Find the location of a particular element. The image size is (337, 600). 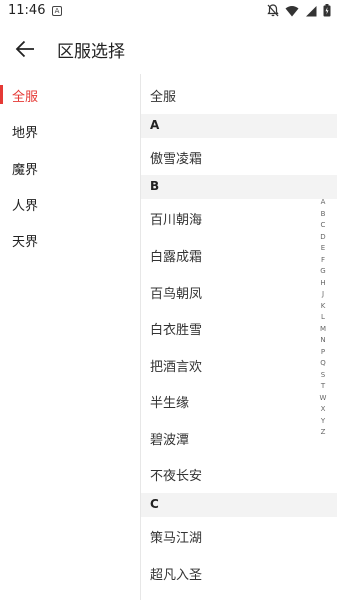

server-item: 白衣胜雪 is located at coordinates (239, 327).